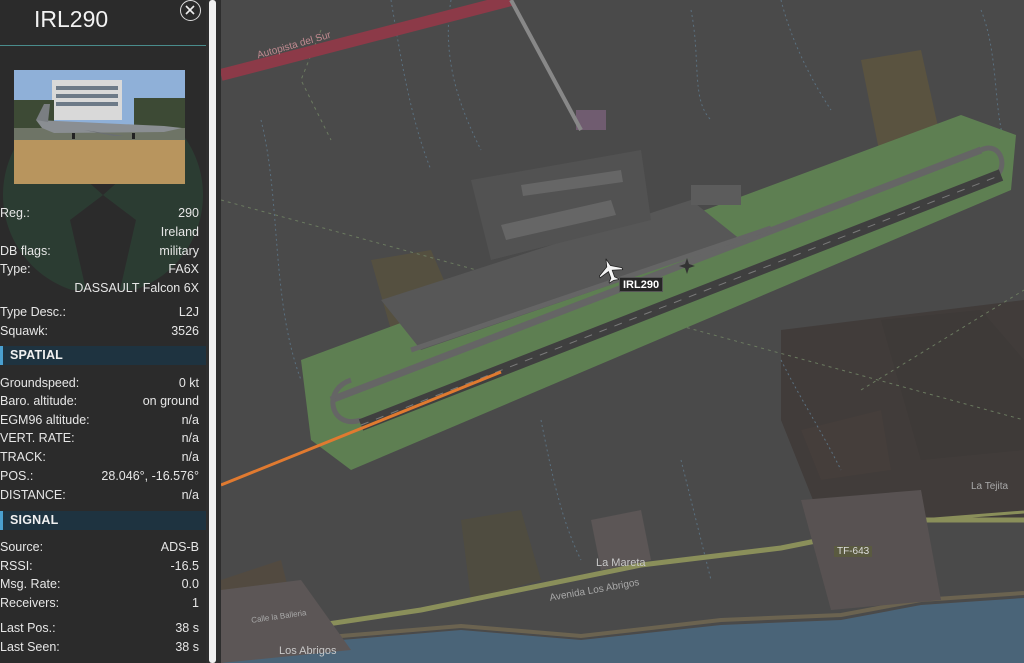  I want to click on msgrate-row: Msg. Rate: 0.0, so click(103, 586).